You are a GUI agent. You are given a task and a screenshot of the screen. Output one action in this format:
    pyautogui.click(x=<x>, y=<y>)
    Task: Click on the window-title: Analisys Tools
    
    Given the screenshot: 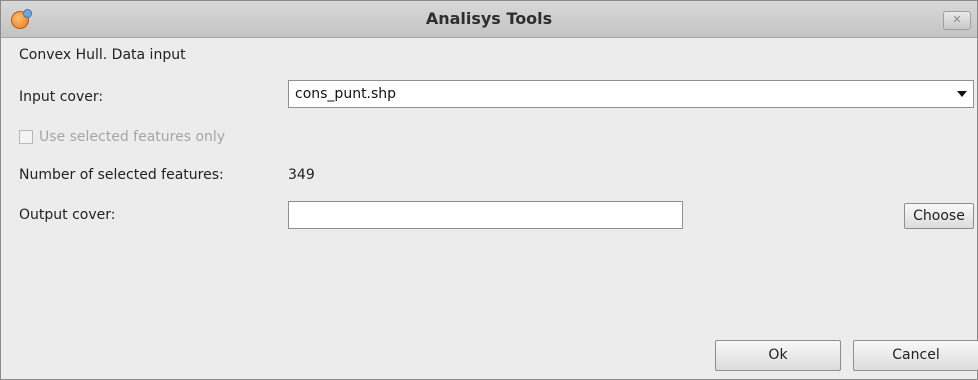 What is the action you would take?
    pyautogui.click(x=489, y=18)
    